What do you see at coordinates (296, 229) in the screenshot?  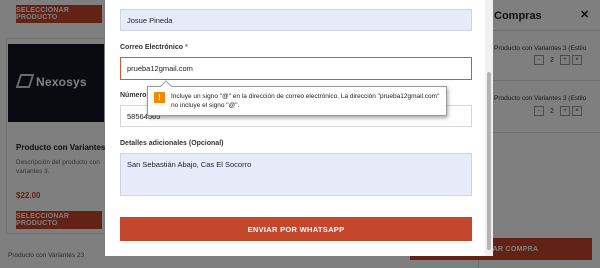 I see `send-whatsapp-button: ENVIAR POR WHATSAPP` at bounding box center [296, 229].